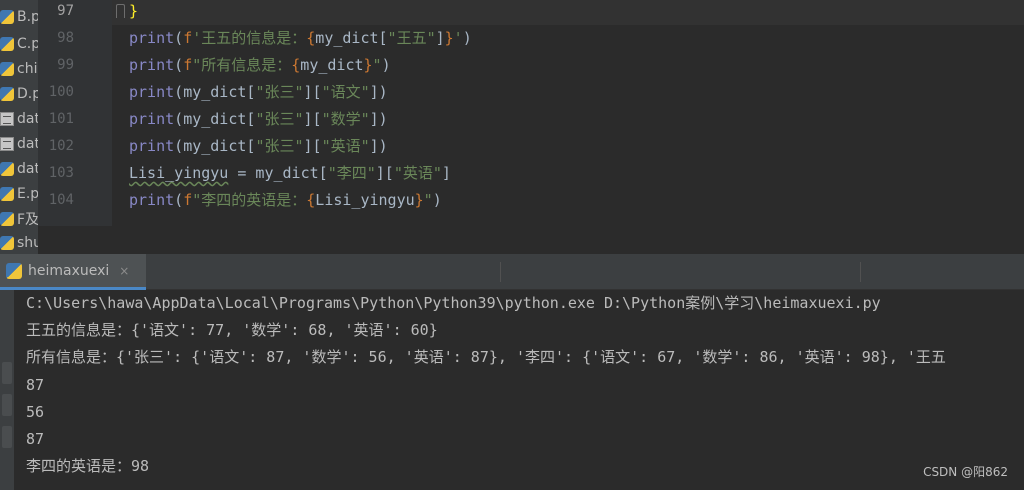 The height and width of the screenshot is (490, 1024). Describe the element at coordinates (61, 200) in the screenshot. I see `line-number: 104` at that location.